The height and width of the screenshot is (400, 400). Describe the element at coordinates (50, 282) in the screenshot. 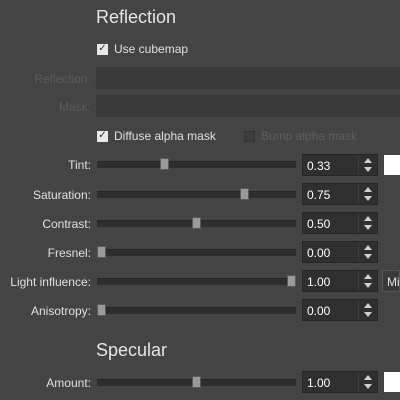

I see `light-influence-label: Light influence:` at that location.